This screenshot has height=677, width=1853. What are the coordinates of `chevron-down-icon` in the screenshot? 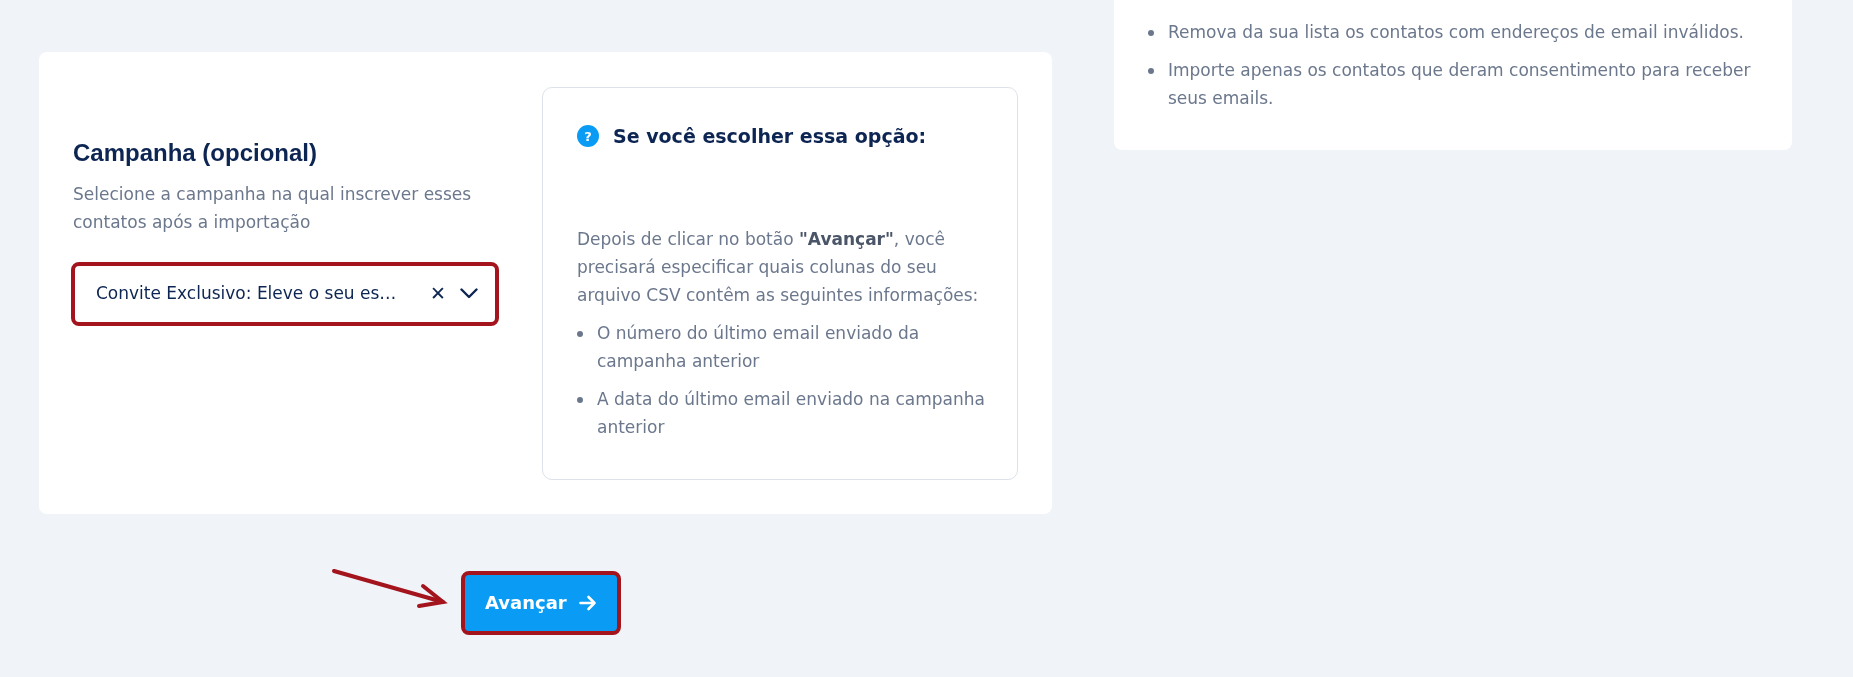 It's located at (469, 294).